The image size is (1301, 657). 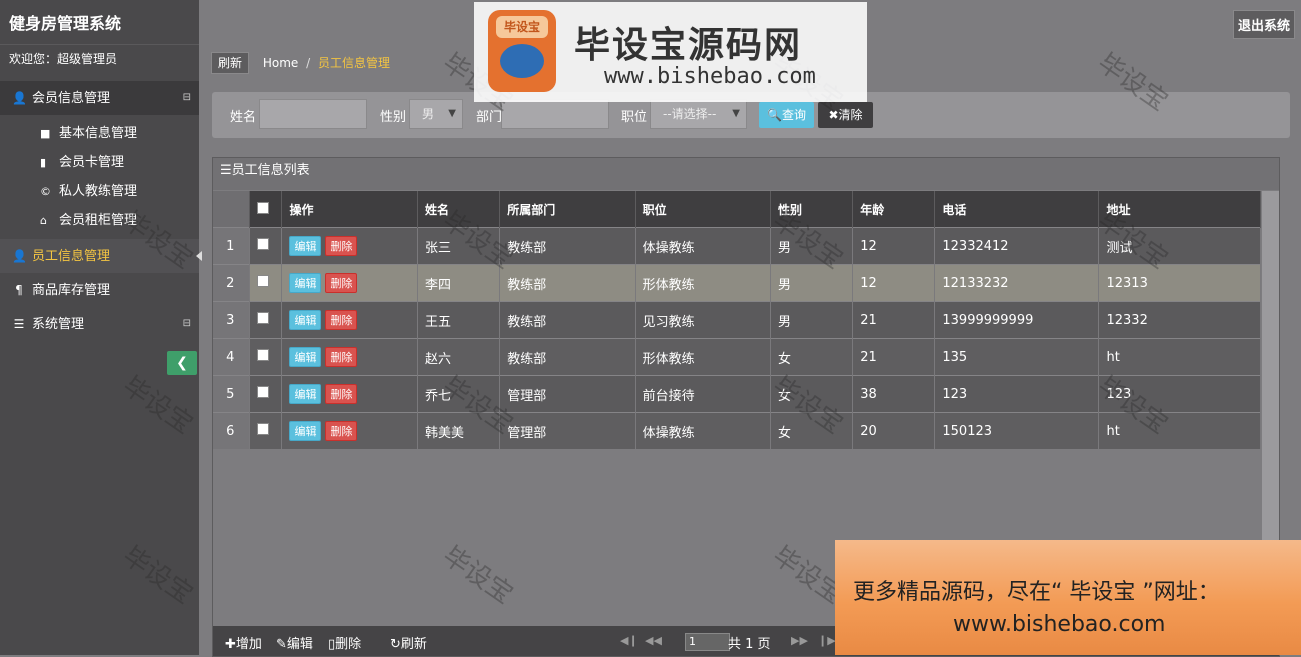 What do you see at coordinates (58, 324) in the screenshot?
I see `sidebar-group-label: 系统管理` at bounding box center [58, 324].